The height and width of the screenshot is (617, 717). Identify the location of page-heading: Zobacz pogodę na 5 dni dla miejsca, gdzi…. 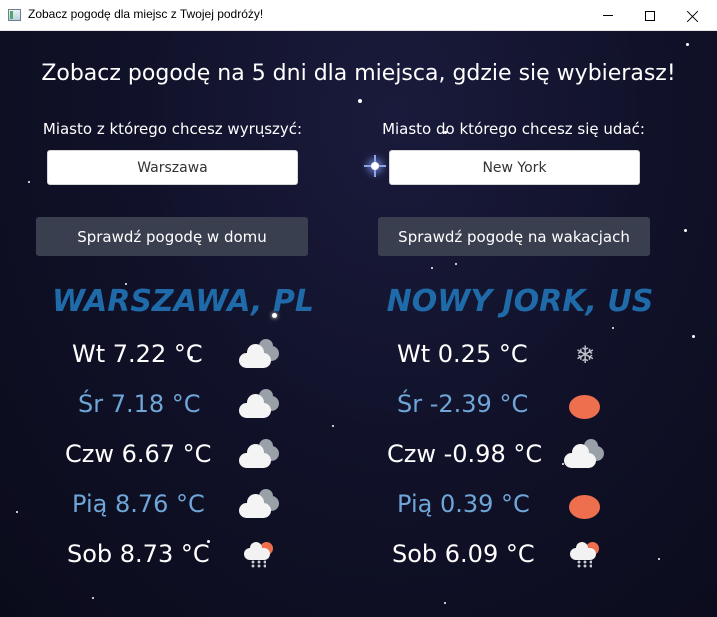
(358, 73).